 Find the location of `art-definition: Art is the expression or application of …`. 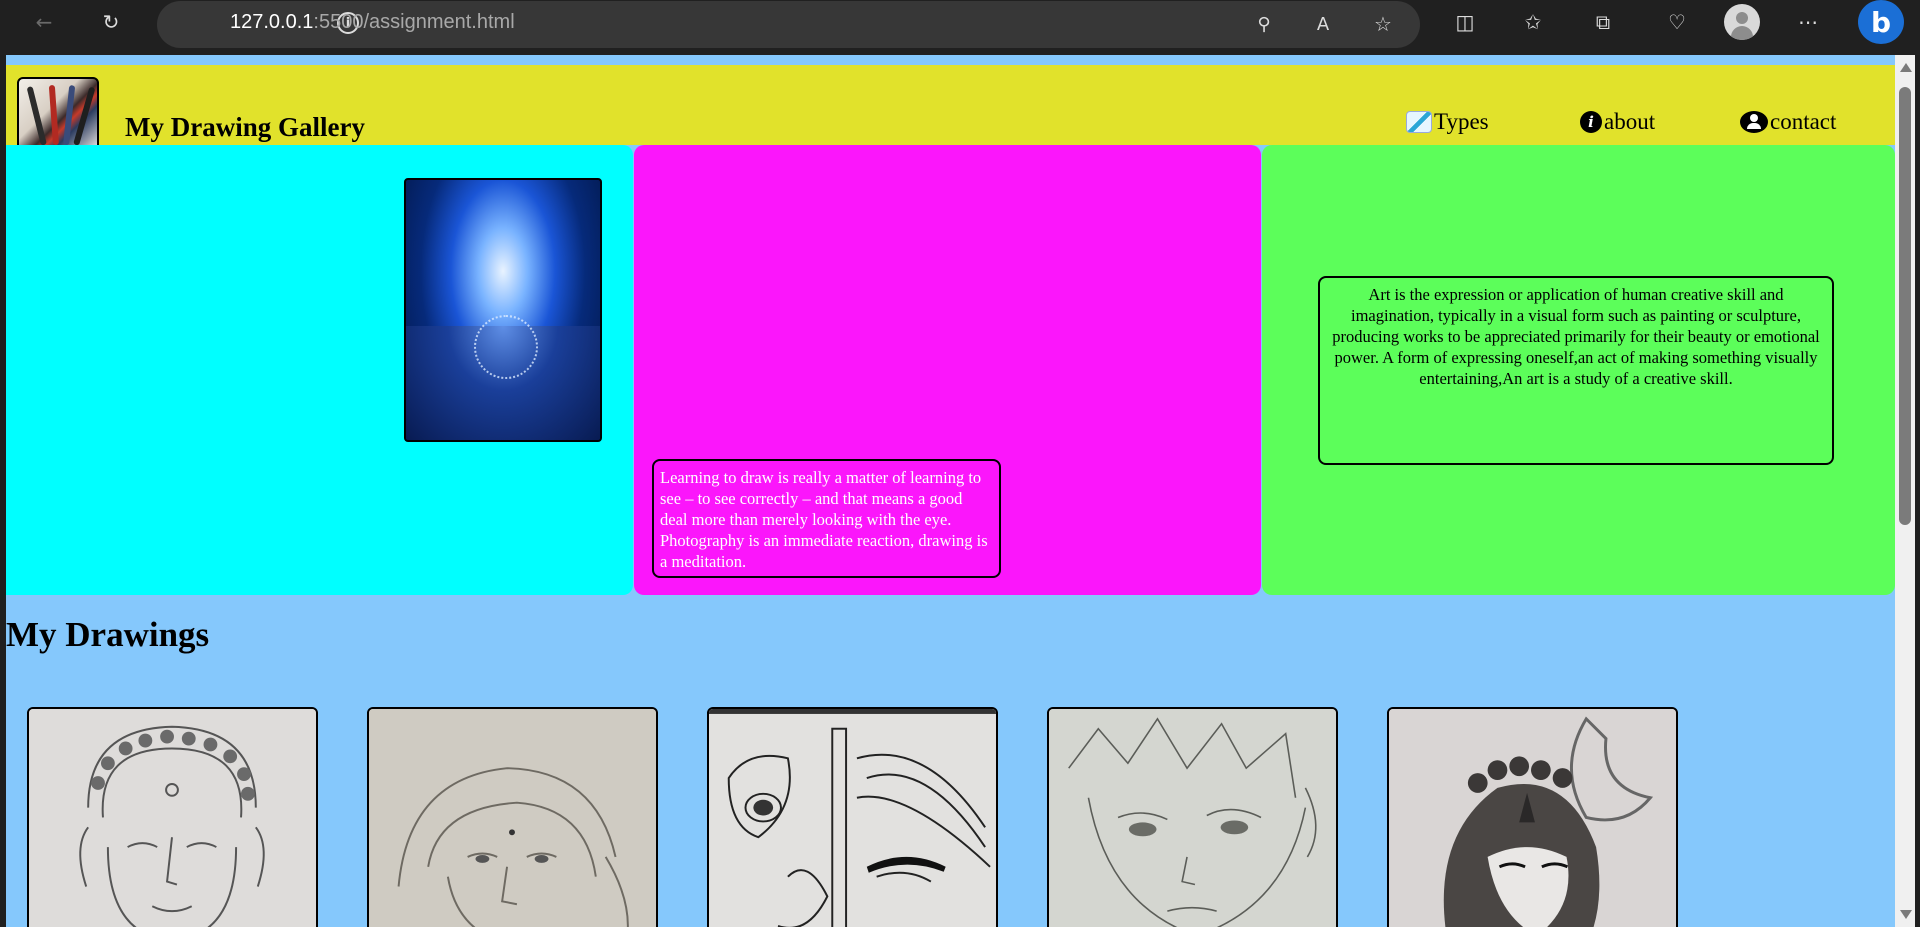

art-definition: Art is the expression or application of … is located at coordinates (1576, 370).